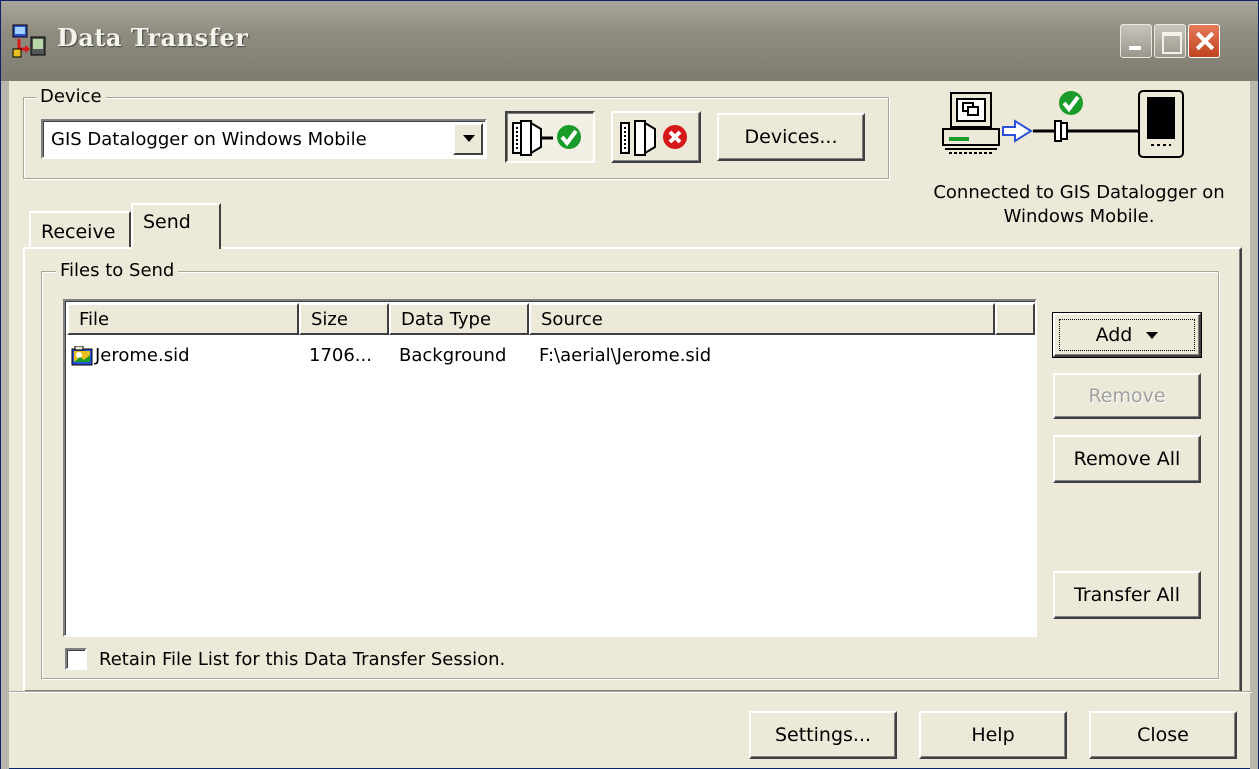 The height and width of the screenshot is (769, 1259). I want to click on remove-all-button-label: Remove All, so click(1127, 459).